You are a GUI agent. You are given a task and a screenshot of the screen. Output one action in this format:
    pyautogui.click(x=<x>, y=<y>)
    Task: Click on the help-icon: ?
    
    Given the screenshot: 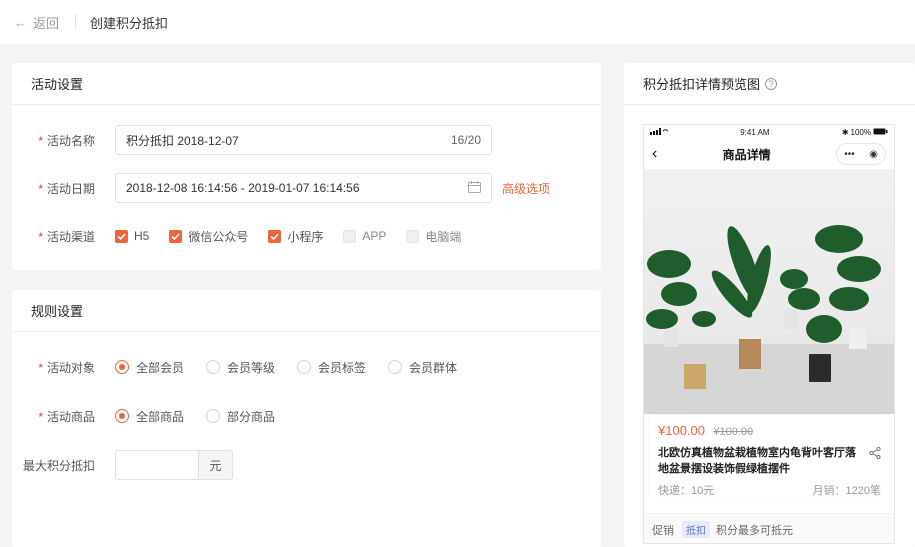 What is the action you would take?
    pyautogui.click(x=771, y=83)
    